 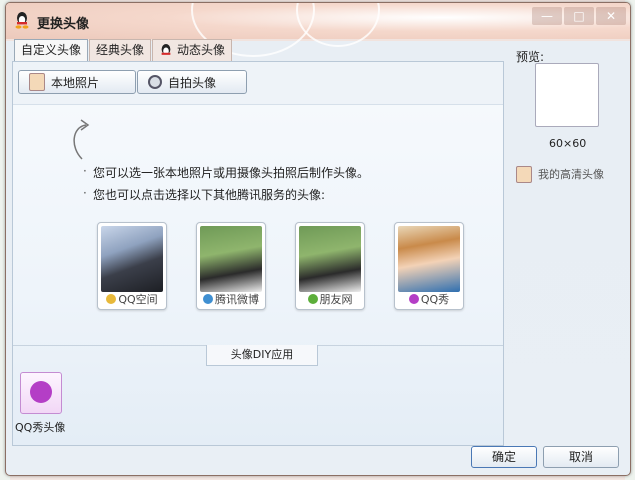 I want to click on title-bar: 更换头像 — □ ✕, so click(x=318, y=30).